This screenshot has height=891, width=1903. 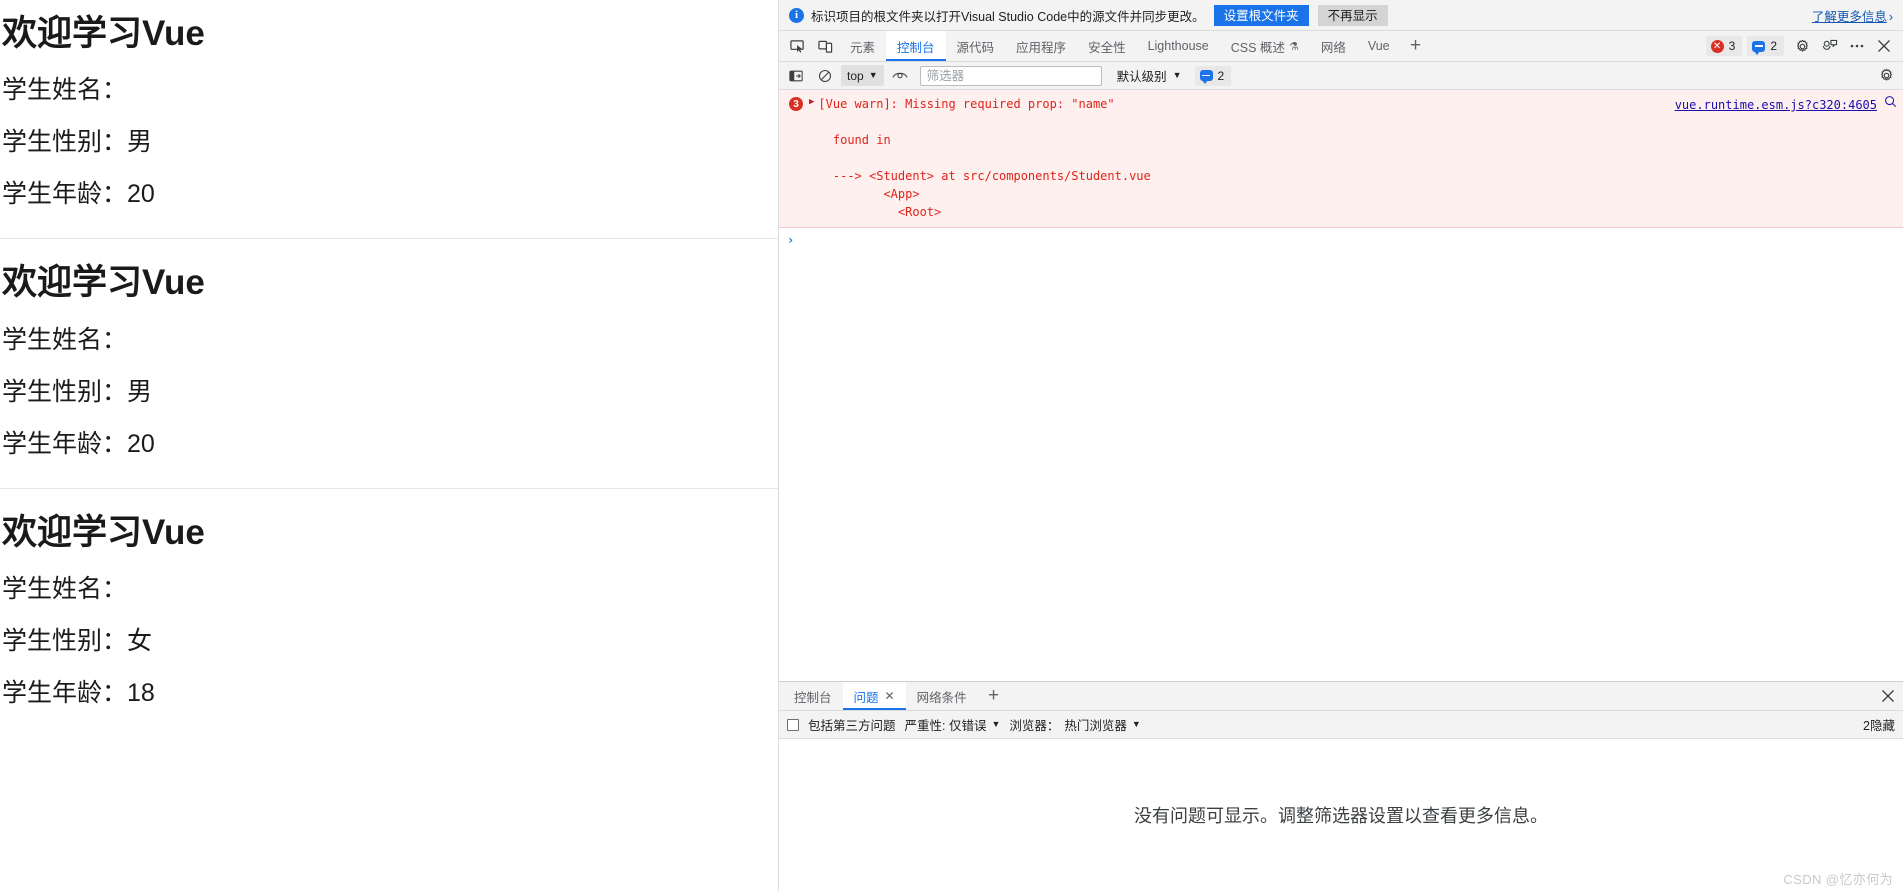 I want to click on learn-more-link: 了解更多信息 ›, so click(x=1852, y=15).